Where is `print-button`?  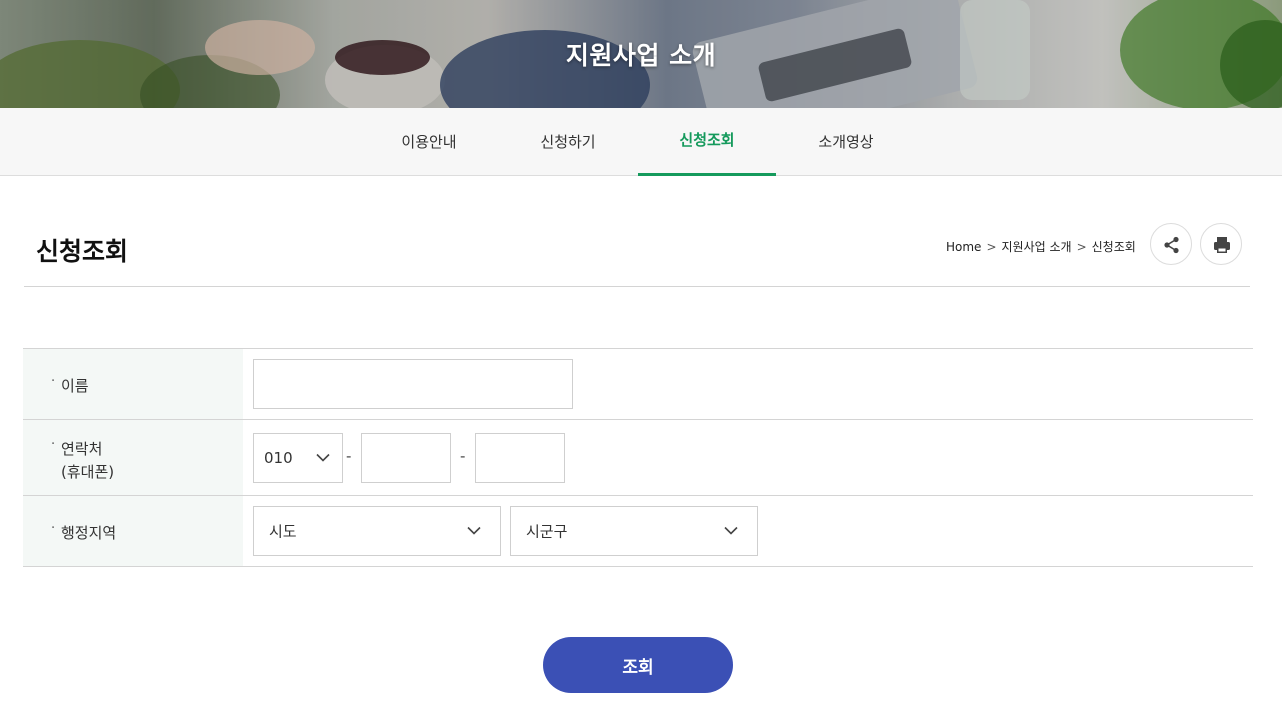
print-button is located at coordinates (1221, 244).